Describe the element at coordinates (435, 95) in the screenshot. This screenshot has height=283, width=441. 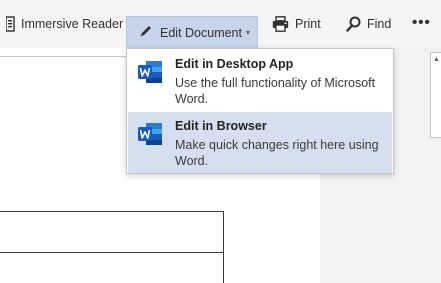
I see `side-scroll-panel: ▲` at that location.